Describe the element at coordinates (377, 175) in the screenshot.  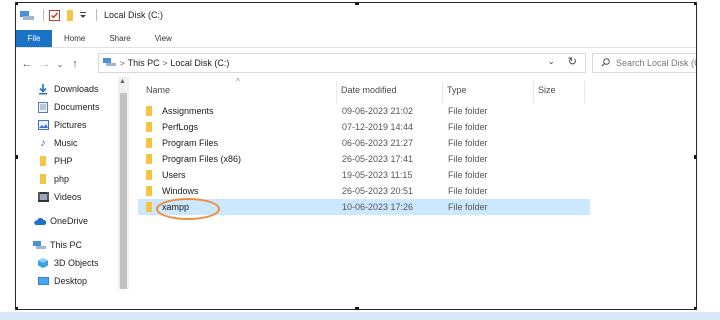
I see `file-date-modified: 19-05-2023 11:15` at that location.